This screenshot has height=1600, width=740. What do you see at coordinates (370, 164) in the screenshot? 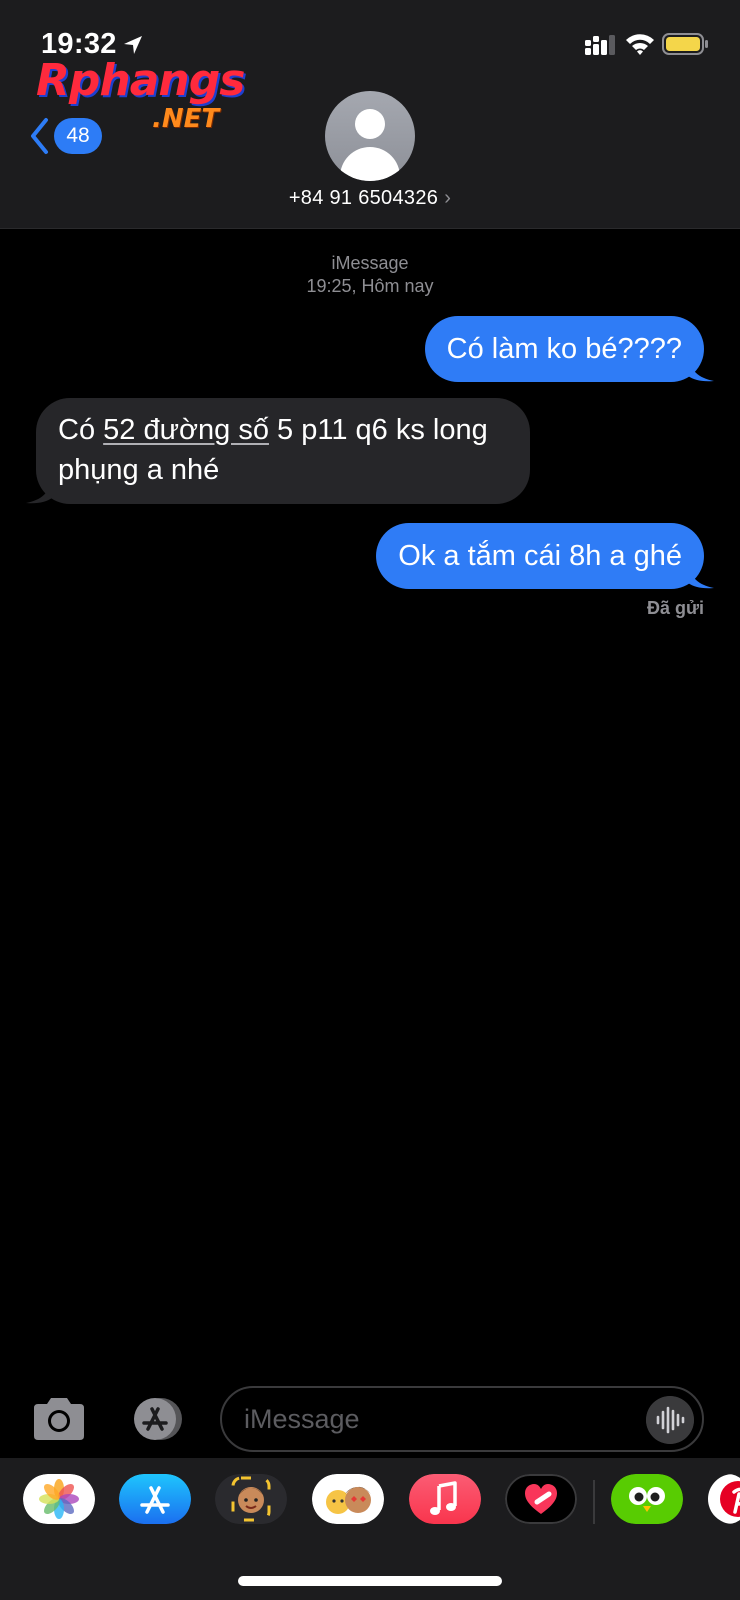
I see `avatar-body-shape` at bounding box center [370, 164].